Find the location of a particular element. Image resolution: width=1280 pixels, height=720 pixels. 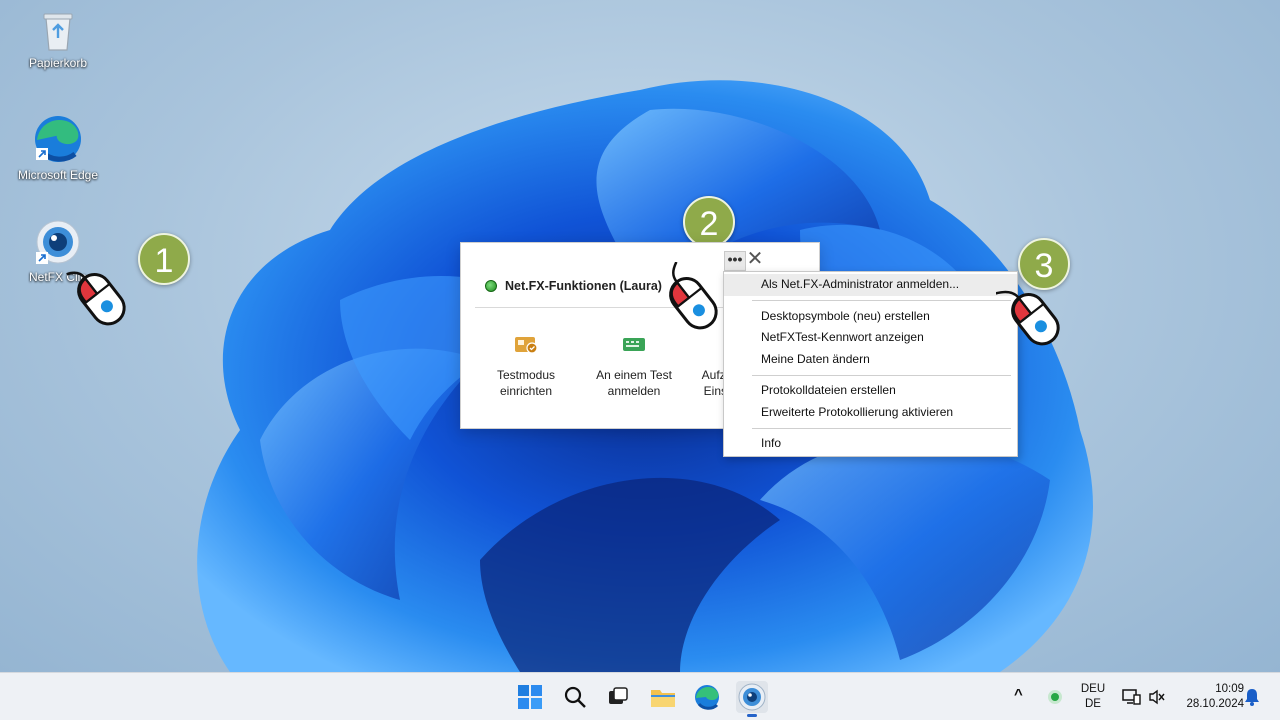

language-code: DEU is located at coordinates (1093, 689).